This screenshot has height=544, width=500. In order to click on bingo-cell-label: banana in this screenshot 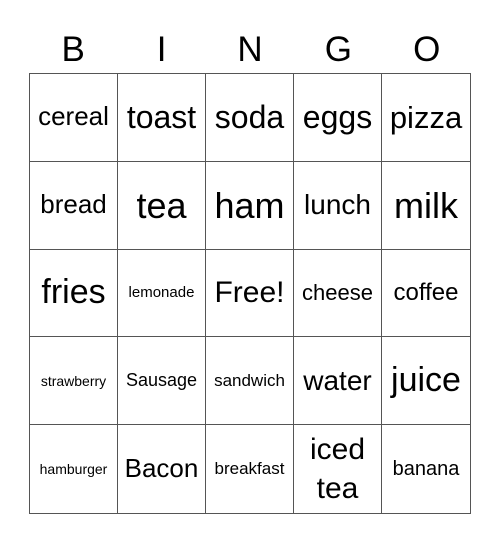, I will do `click(426, 468)`.